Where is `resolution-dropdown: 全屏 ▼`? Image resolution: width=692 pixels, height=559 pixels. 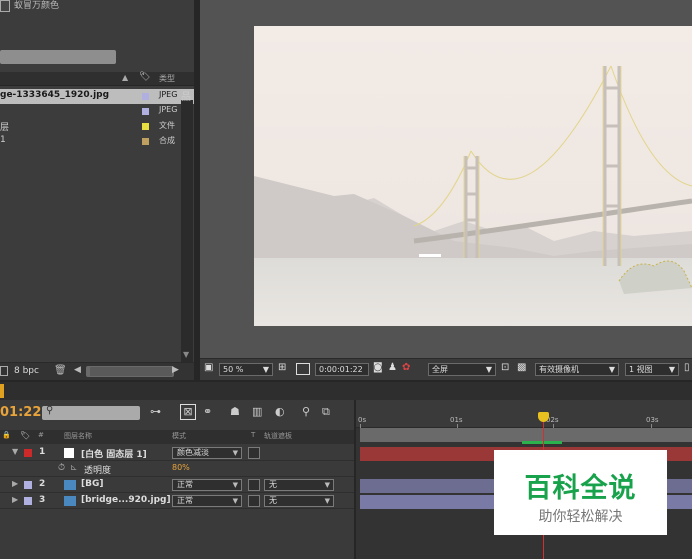 resolution-dropdown: 全屏 ▼ is located at coordinates (462, 369).